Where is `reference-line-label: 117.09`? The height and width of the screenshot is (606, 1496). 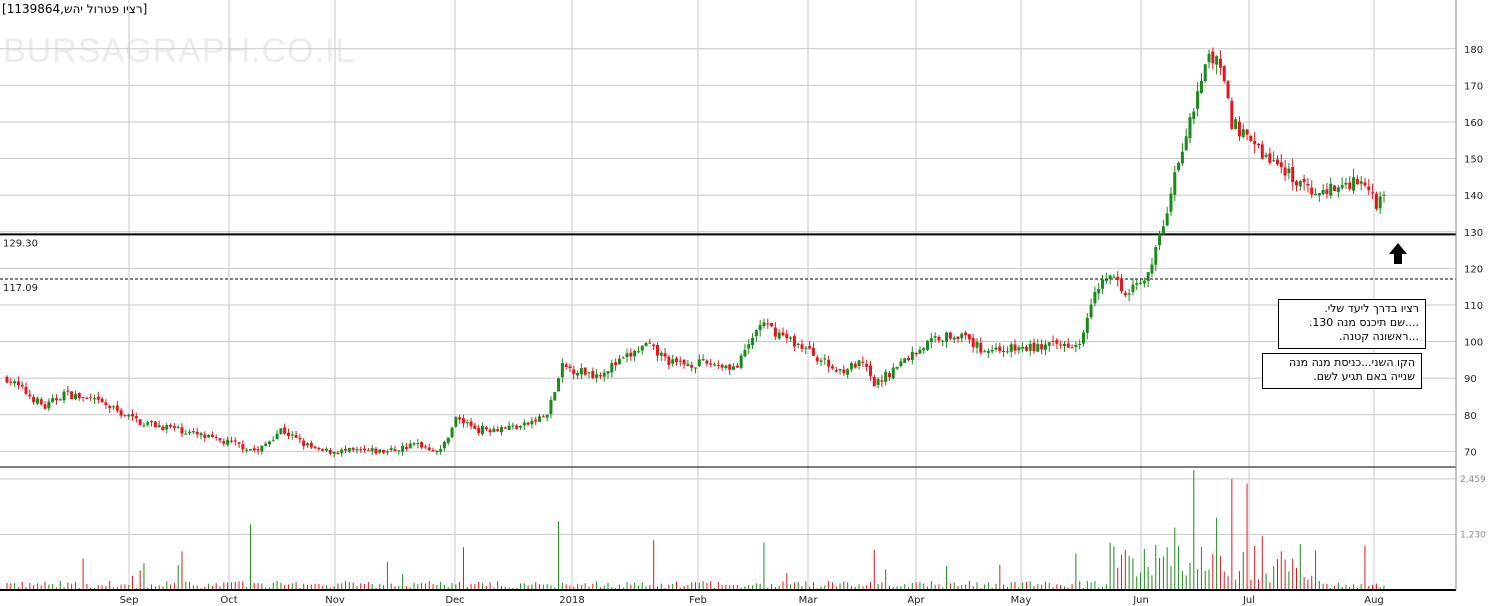 reference-line-label: 117.09 is located at coordinates (20, 288).